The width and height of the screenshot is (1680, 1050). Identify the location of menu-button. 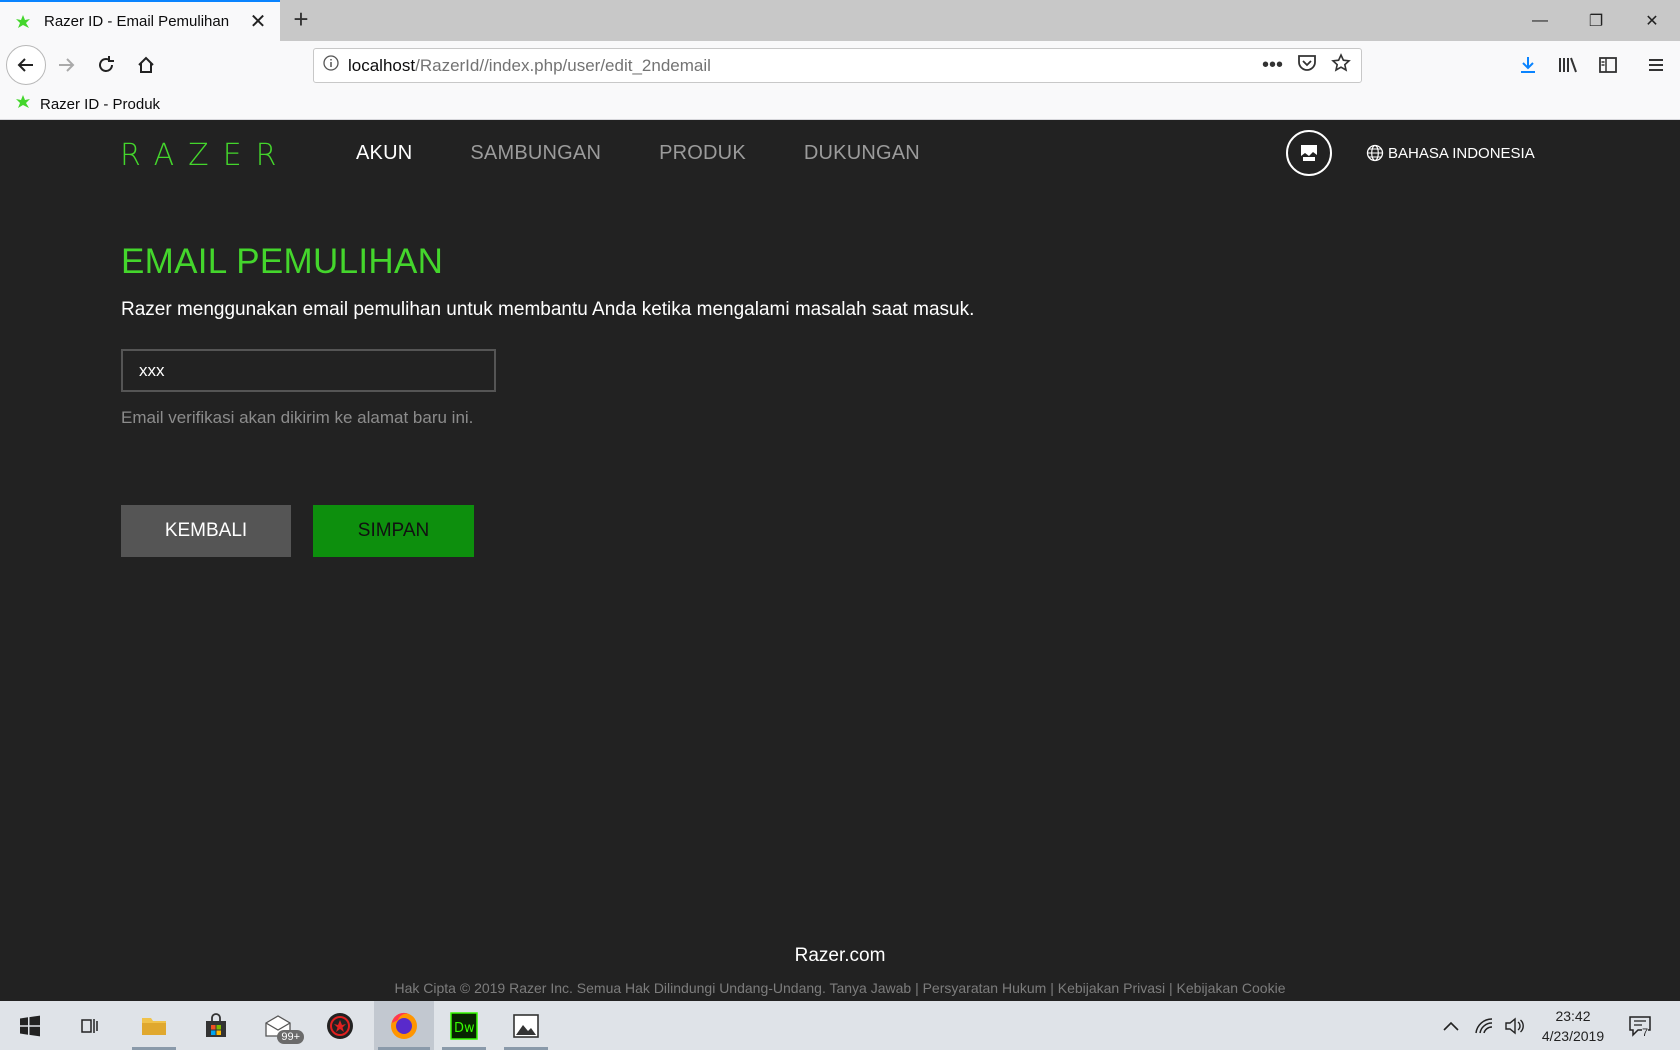
(1656, 65).